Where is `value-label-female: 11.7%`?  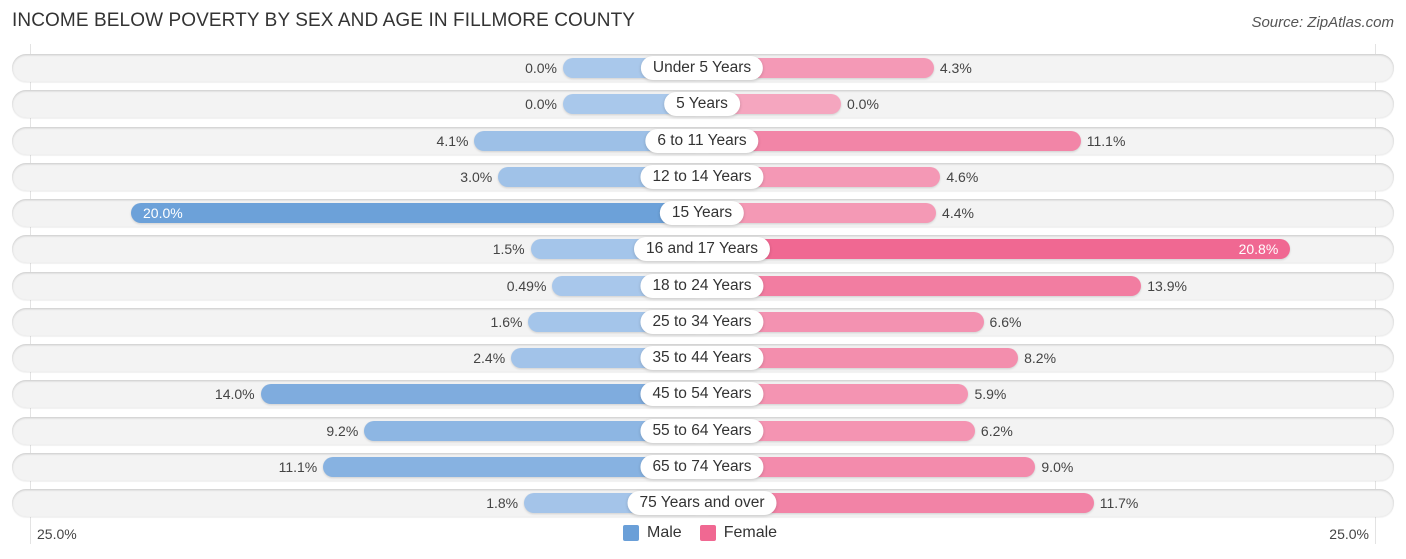
value-label-female: 11.7% is located at coordinates (1119, 503).